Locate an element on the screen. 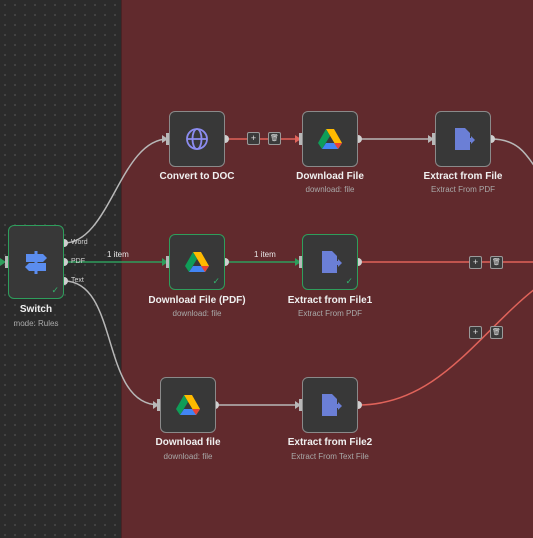 This screenshot has height=538, width=533. node-switch: ✓ is located at coordinates (36, 262).